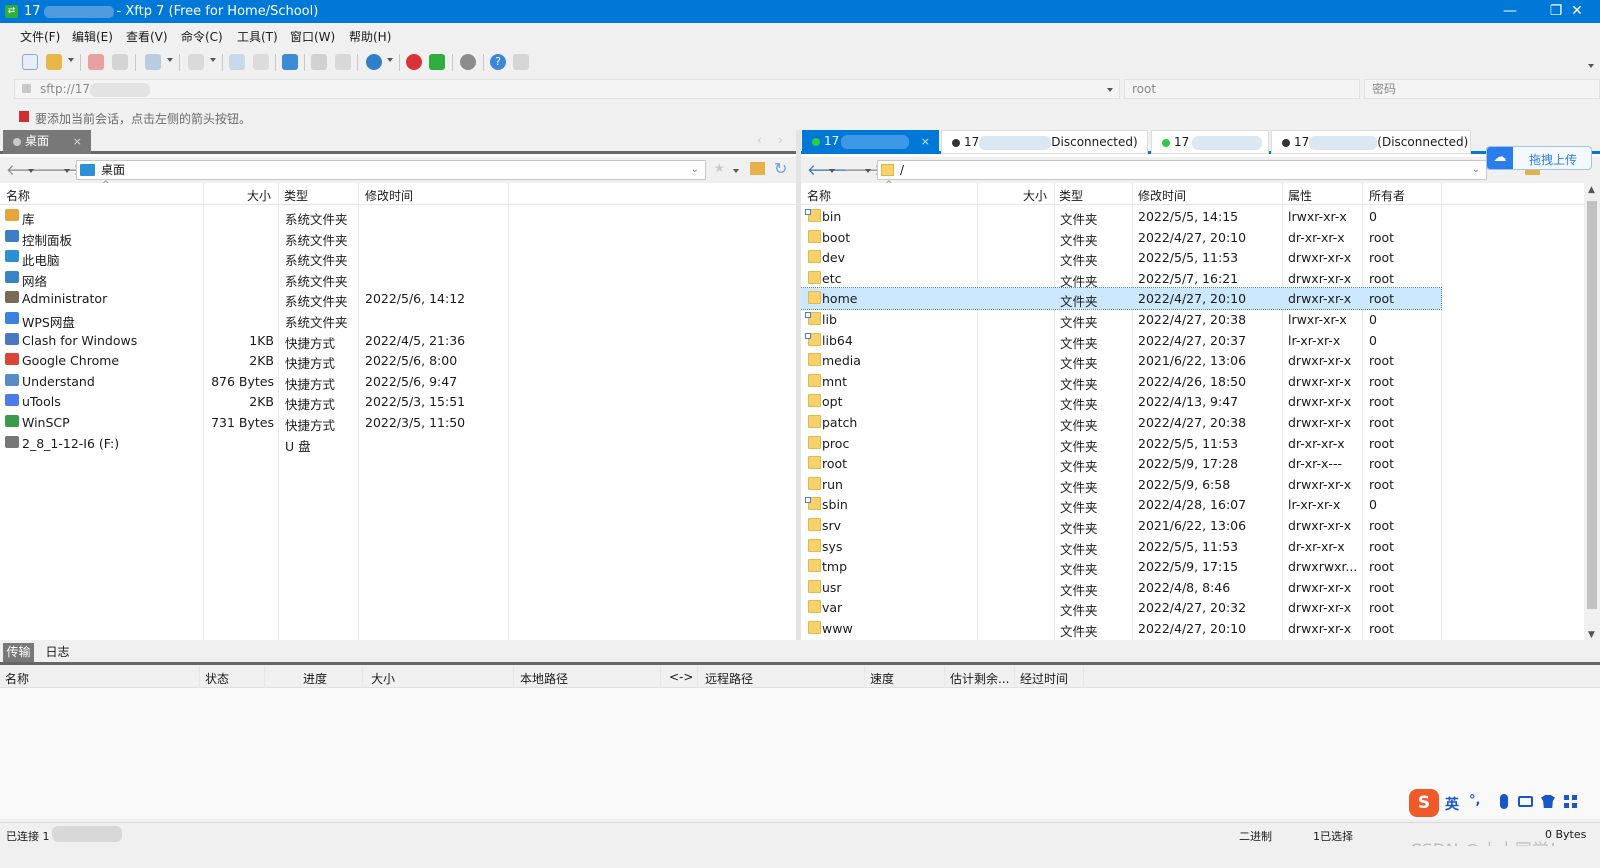 This screenshot has height=868, width=1600. I want to click on xfer-col-progress: 进度, so click(315, 678).